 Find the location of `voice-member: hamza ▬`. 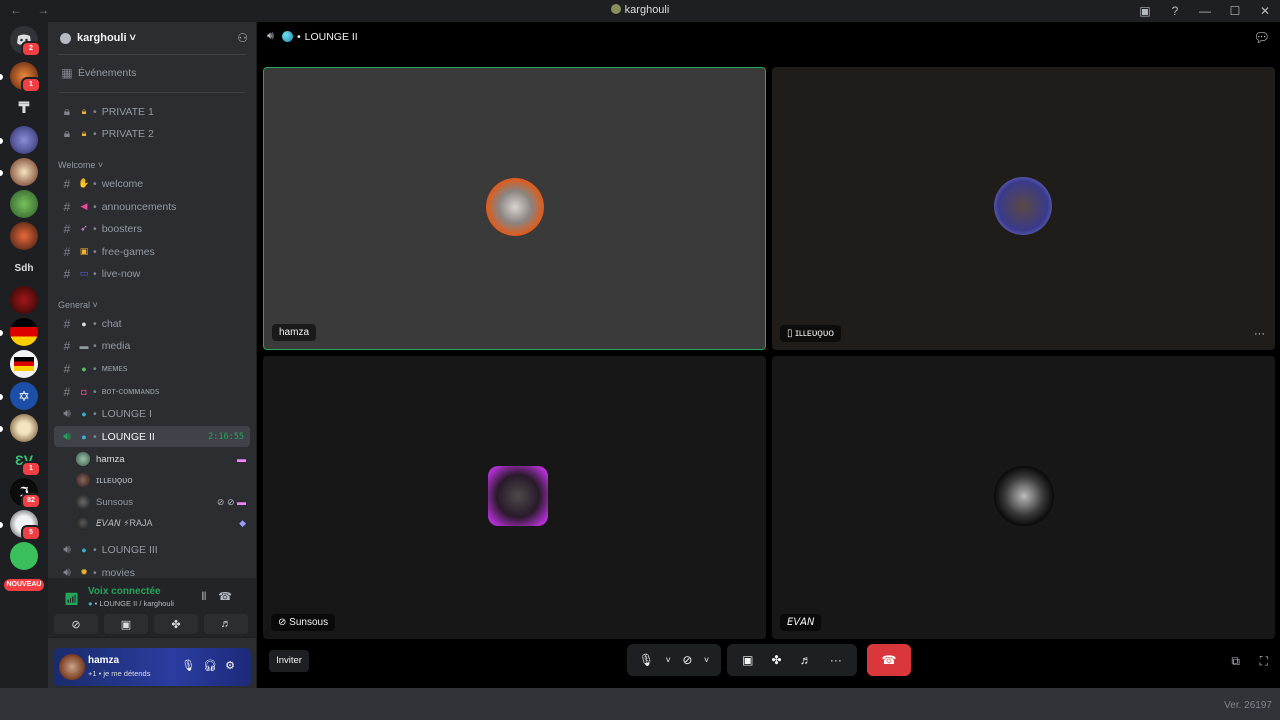

voice-member: hamza ▬ is located at coordinates (163, 459).